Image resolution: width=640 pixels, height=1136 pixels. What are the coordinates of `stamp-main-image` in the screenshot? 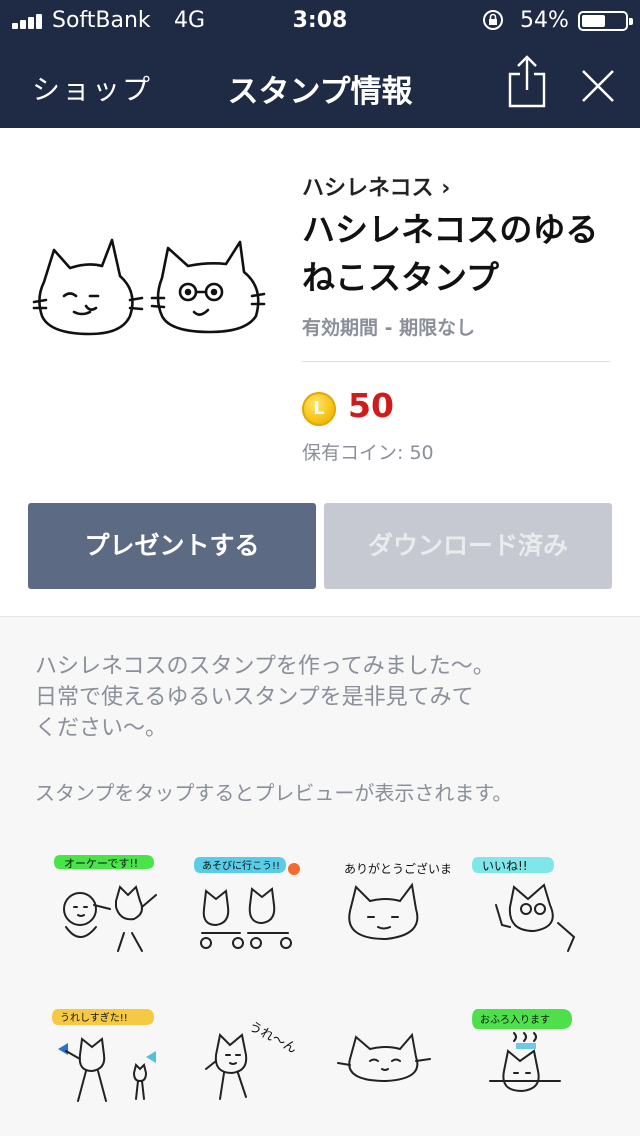 It's located at (149, 287).